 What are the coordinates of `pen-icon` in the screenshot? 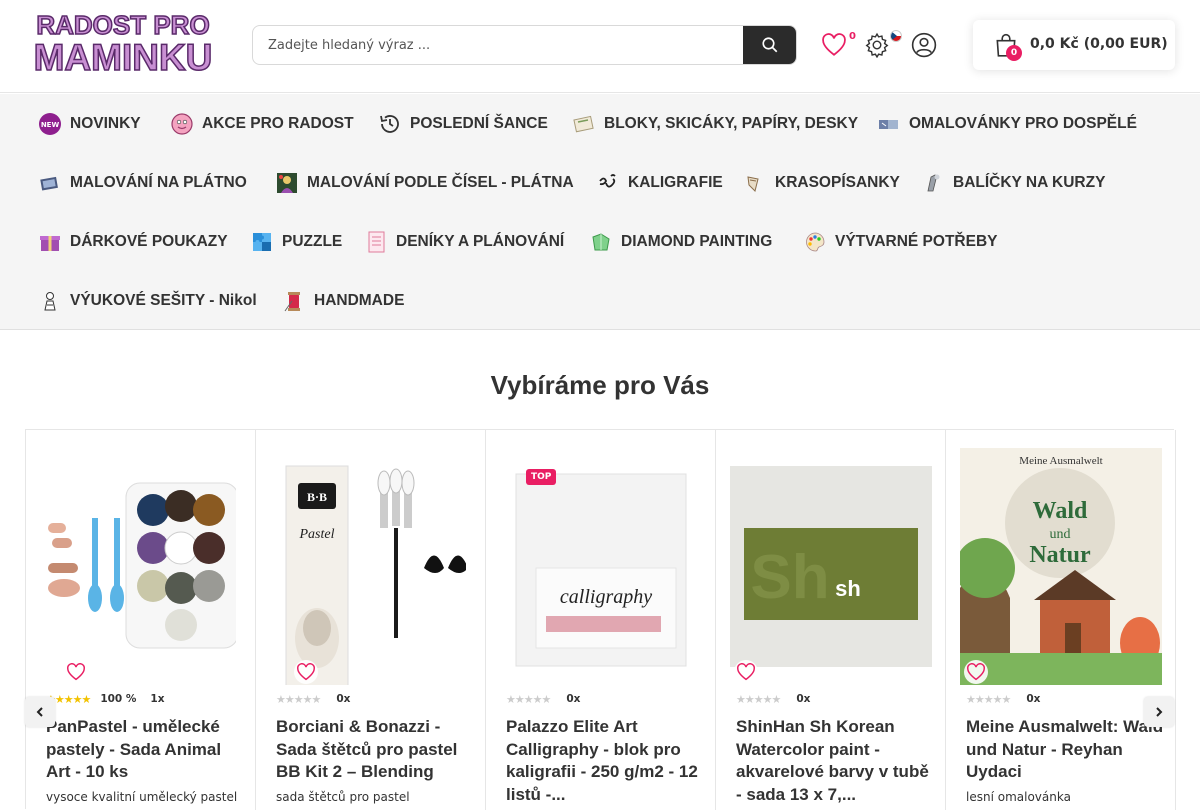 It's located at (755, 183).